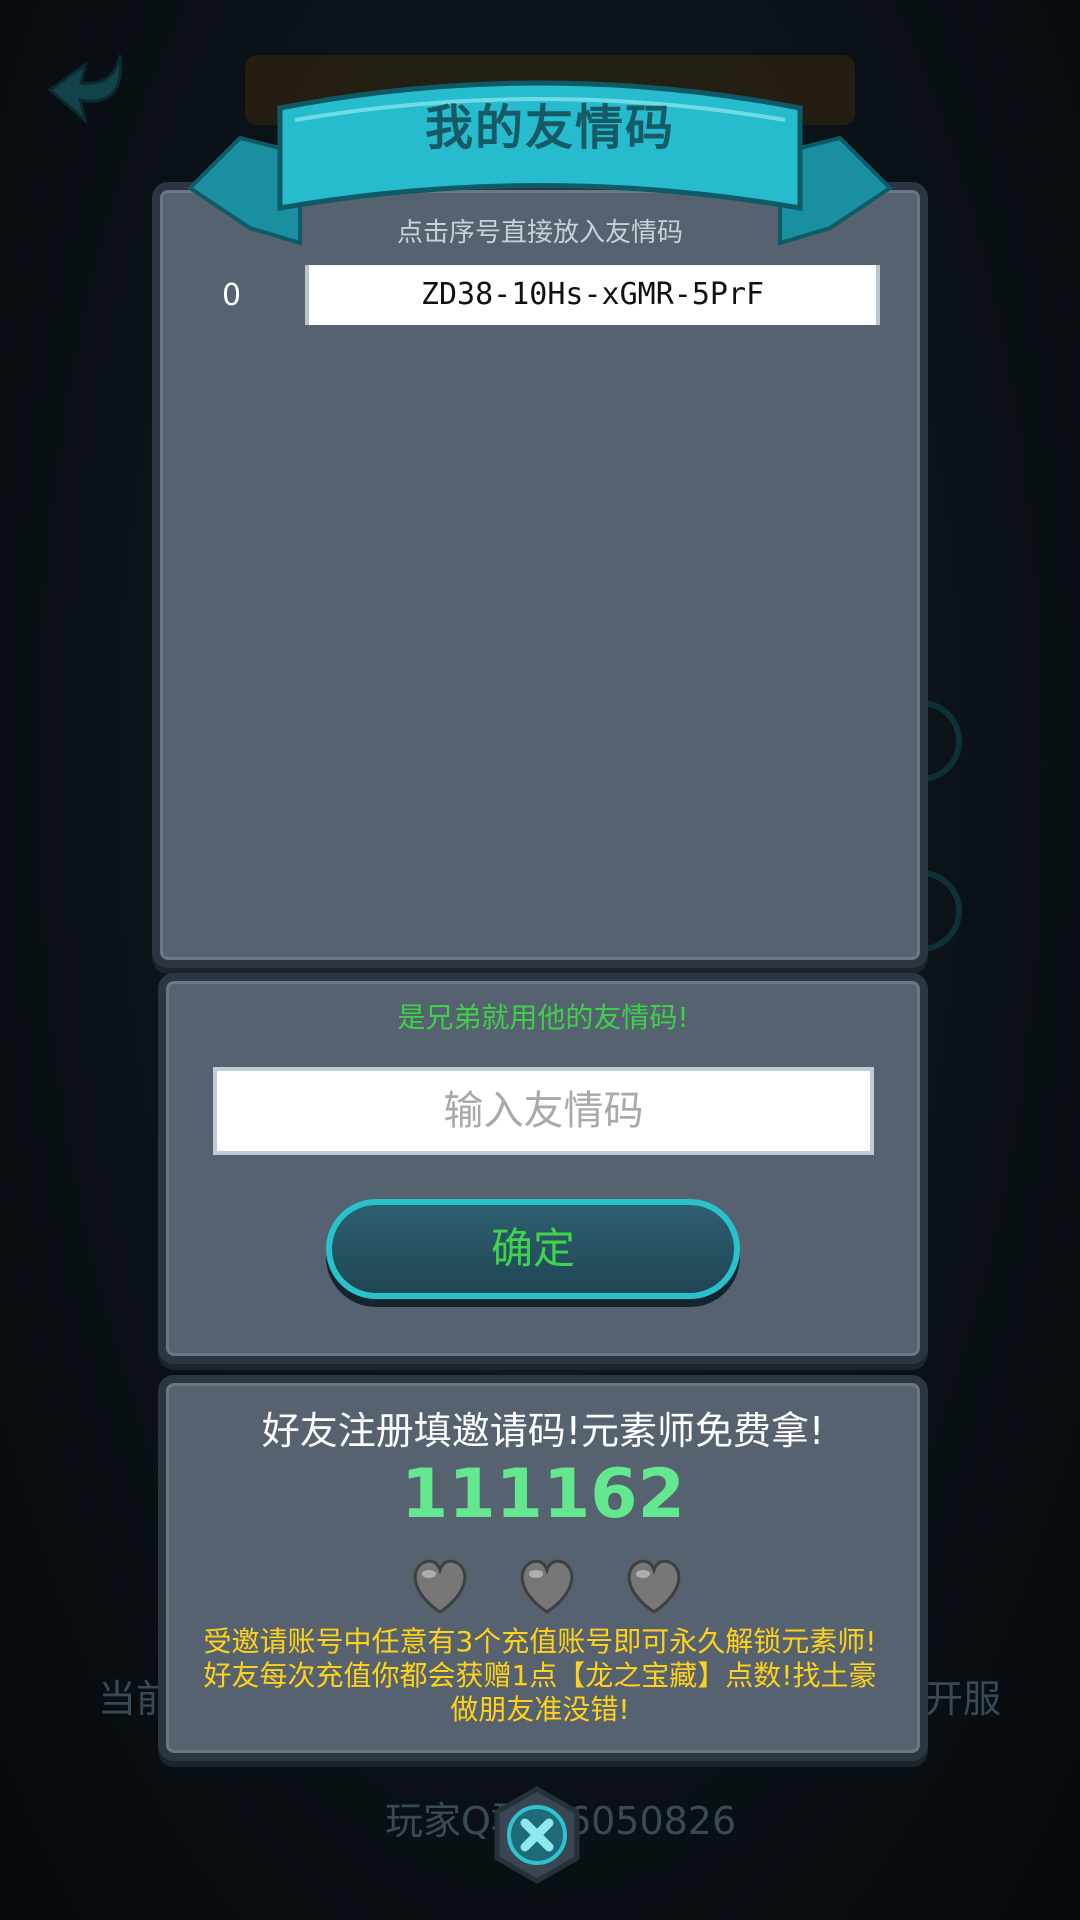 This screenshot has width=1080, height=1920. I want to click on code-index-0: 0, so click(231, 295).